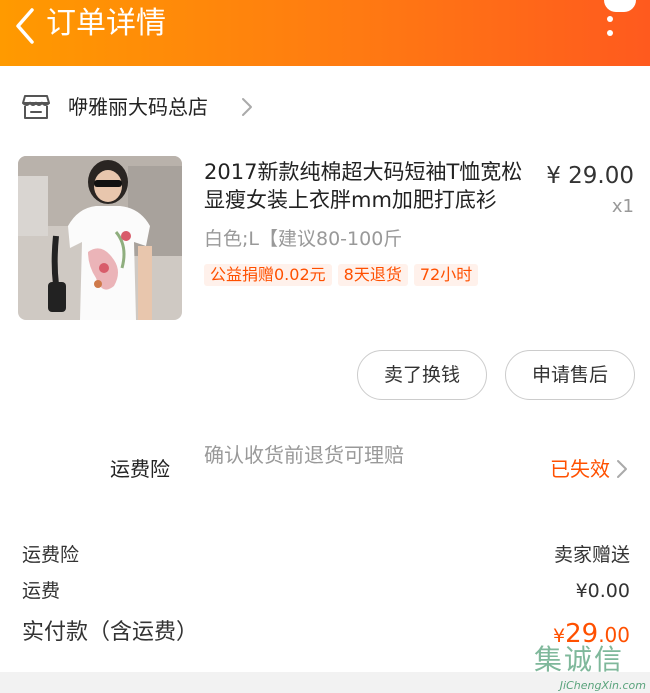  What do you see at coordinates (303, 239) in the screenshot?
I see `product-sku: 白色;L【建议80-100斤` at bounding box center [303, 239].